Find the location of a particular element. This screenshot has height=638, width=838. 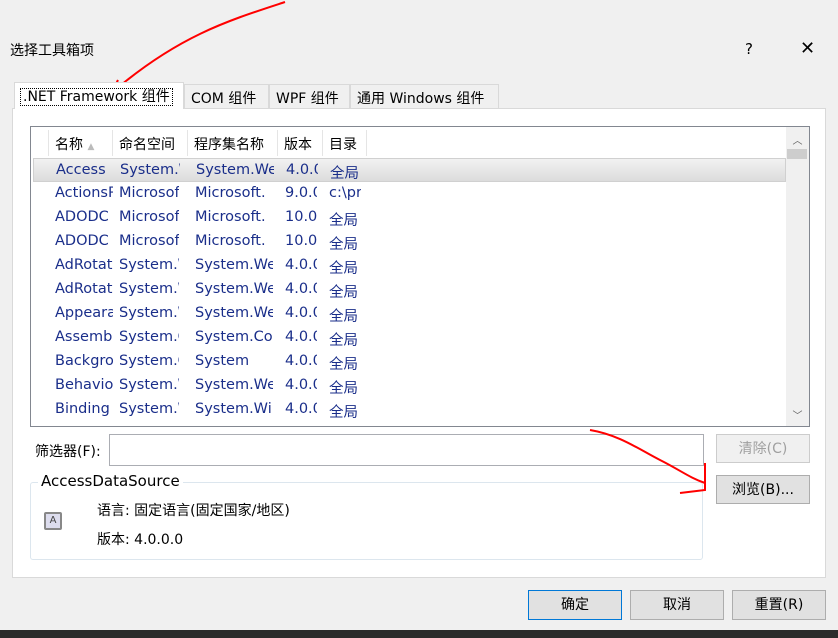

cell-name: Behavior is located at coordinates (84, 385).